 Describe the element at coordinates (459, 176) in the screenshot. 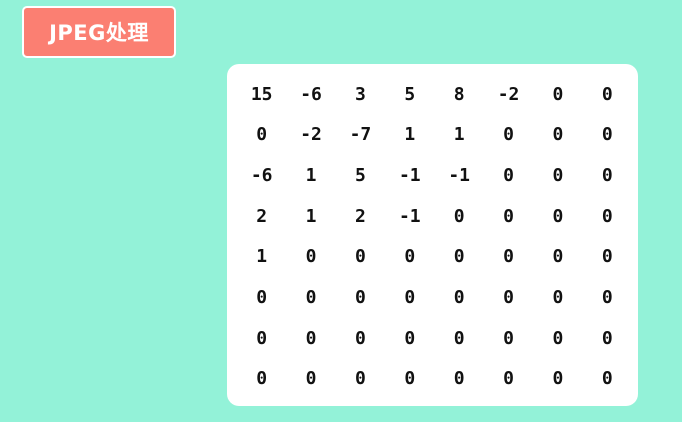

I see `matrix-cell-r2-c4: -1` at that location.